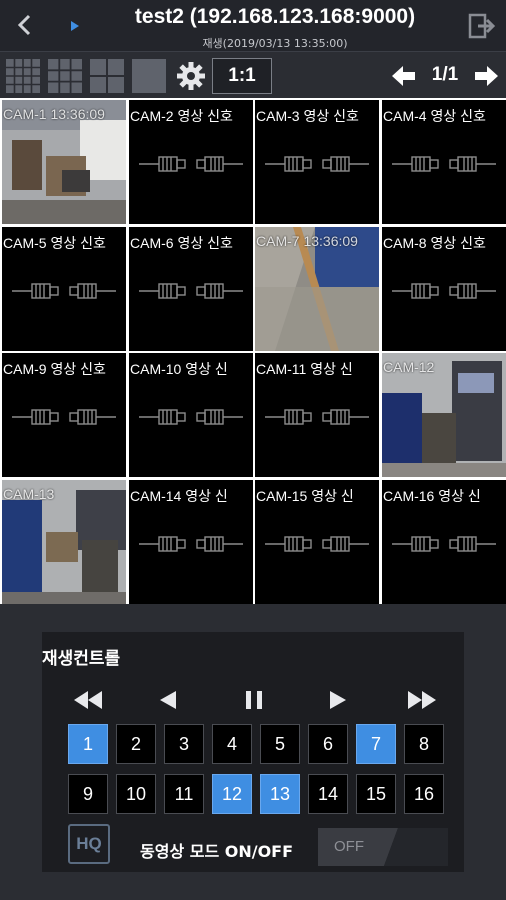 This screenshot has height=900, width=506. I want to click on playback-datetime: 재생(2019/03/13 13:35:00), so click(275, 43).